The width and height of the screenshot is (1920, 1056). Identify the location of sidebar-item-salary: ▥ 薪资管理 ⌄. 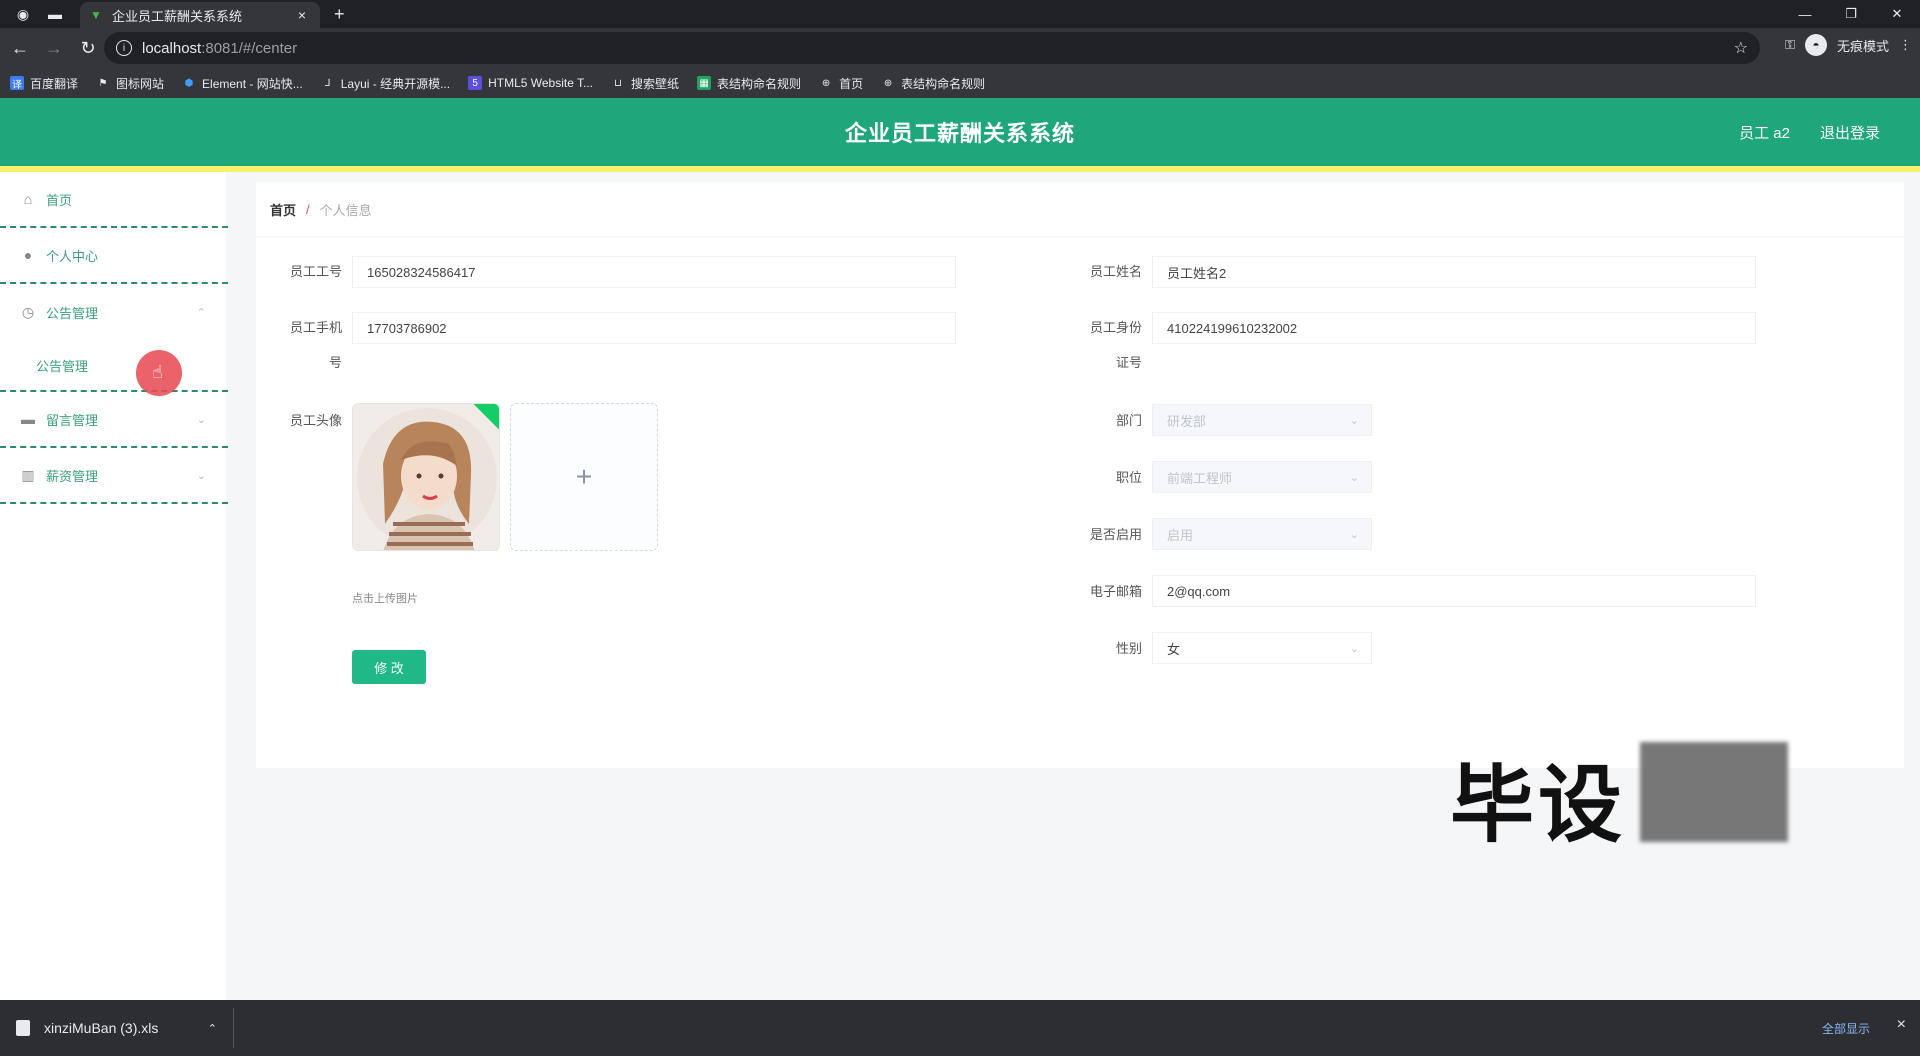
(114, 476).